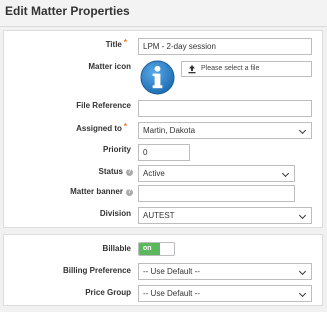 The height and width of the screenshot is (312, 327). What do you see at coordinates (149, 249) in the screenshot?
I see `toggle-on-state: on` at bounding box center [149, 249].